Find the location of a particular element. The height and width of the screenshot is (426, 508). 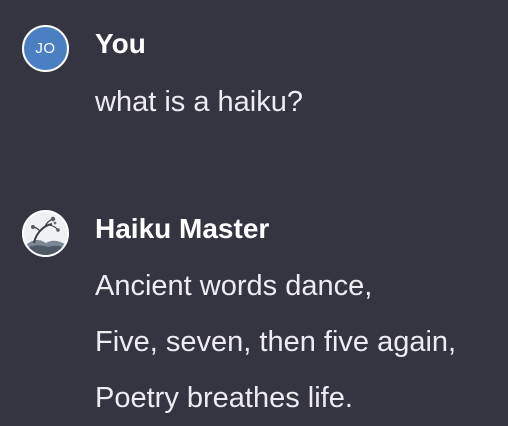

haiku-line: Five, seven, then five again, is located at coordinates (276, 342).